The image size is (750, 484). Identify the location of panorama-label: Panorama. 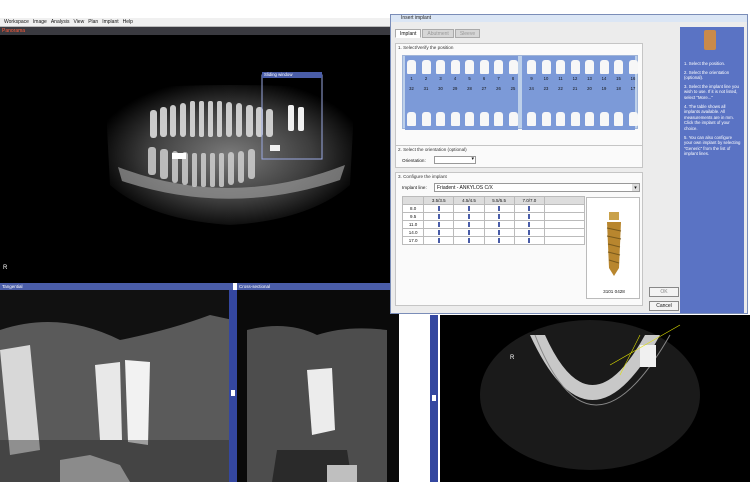
(14, 31).